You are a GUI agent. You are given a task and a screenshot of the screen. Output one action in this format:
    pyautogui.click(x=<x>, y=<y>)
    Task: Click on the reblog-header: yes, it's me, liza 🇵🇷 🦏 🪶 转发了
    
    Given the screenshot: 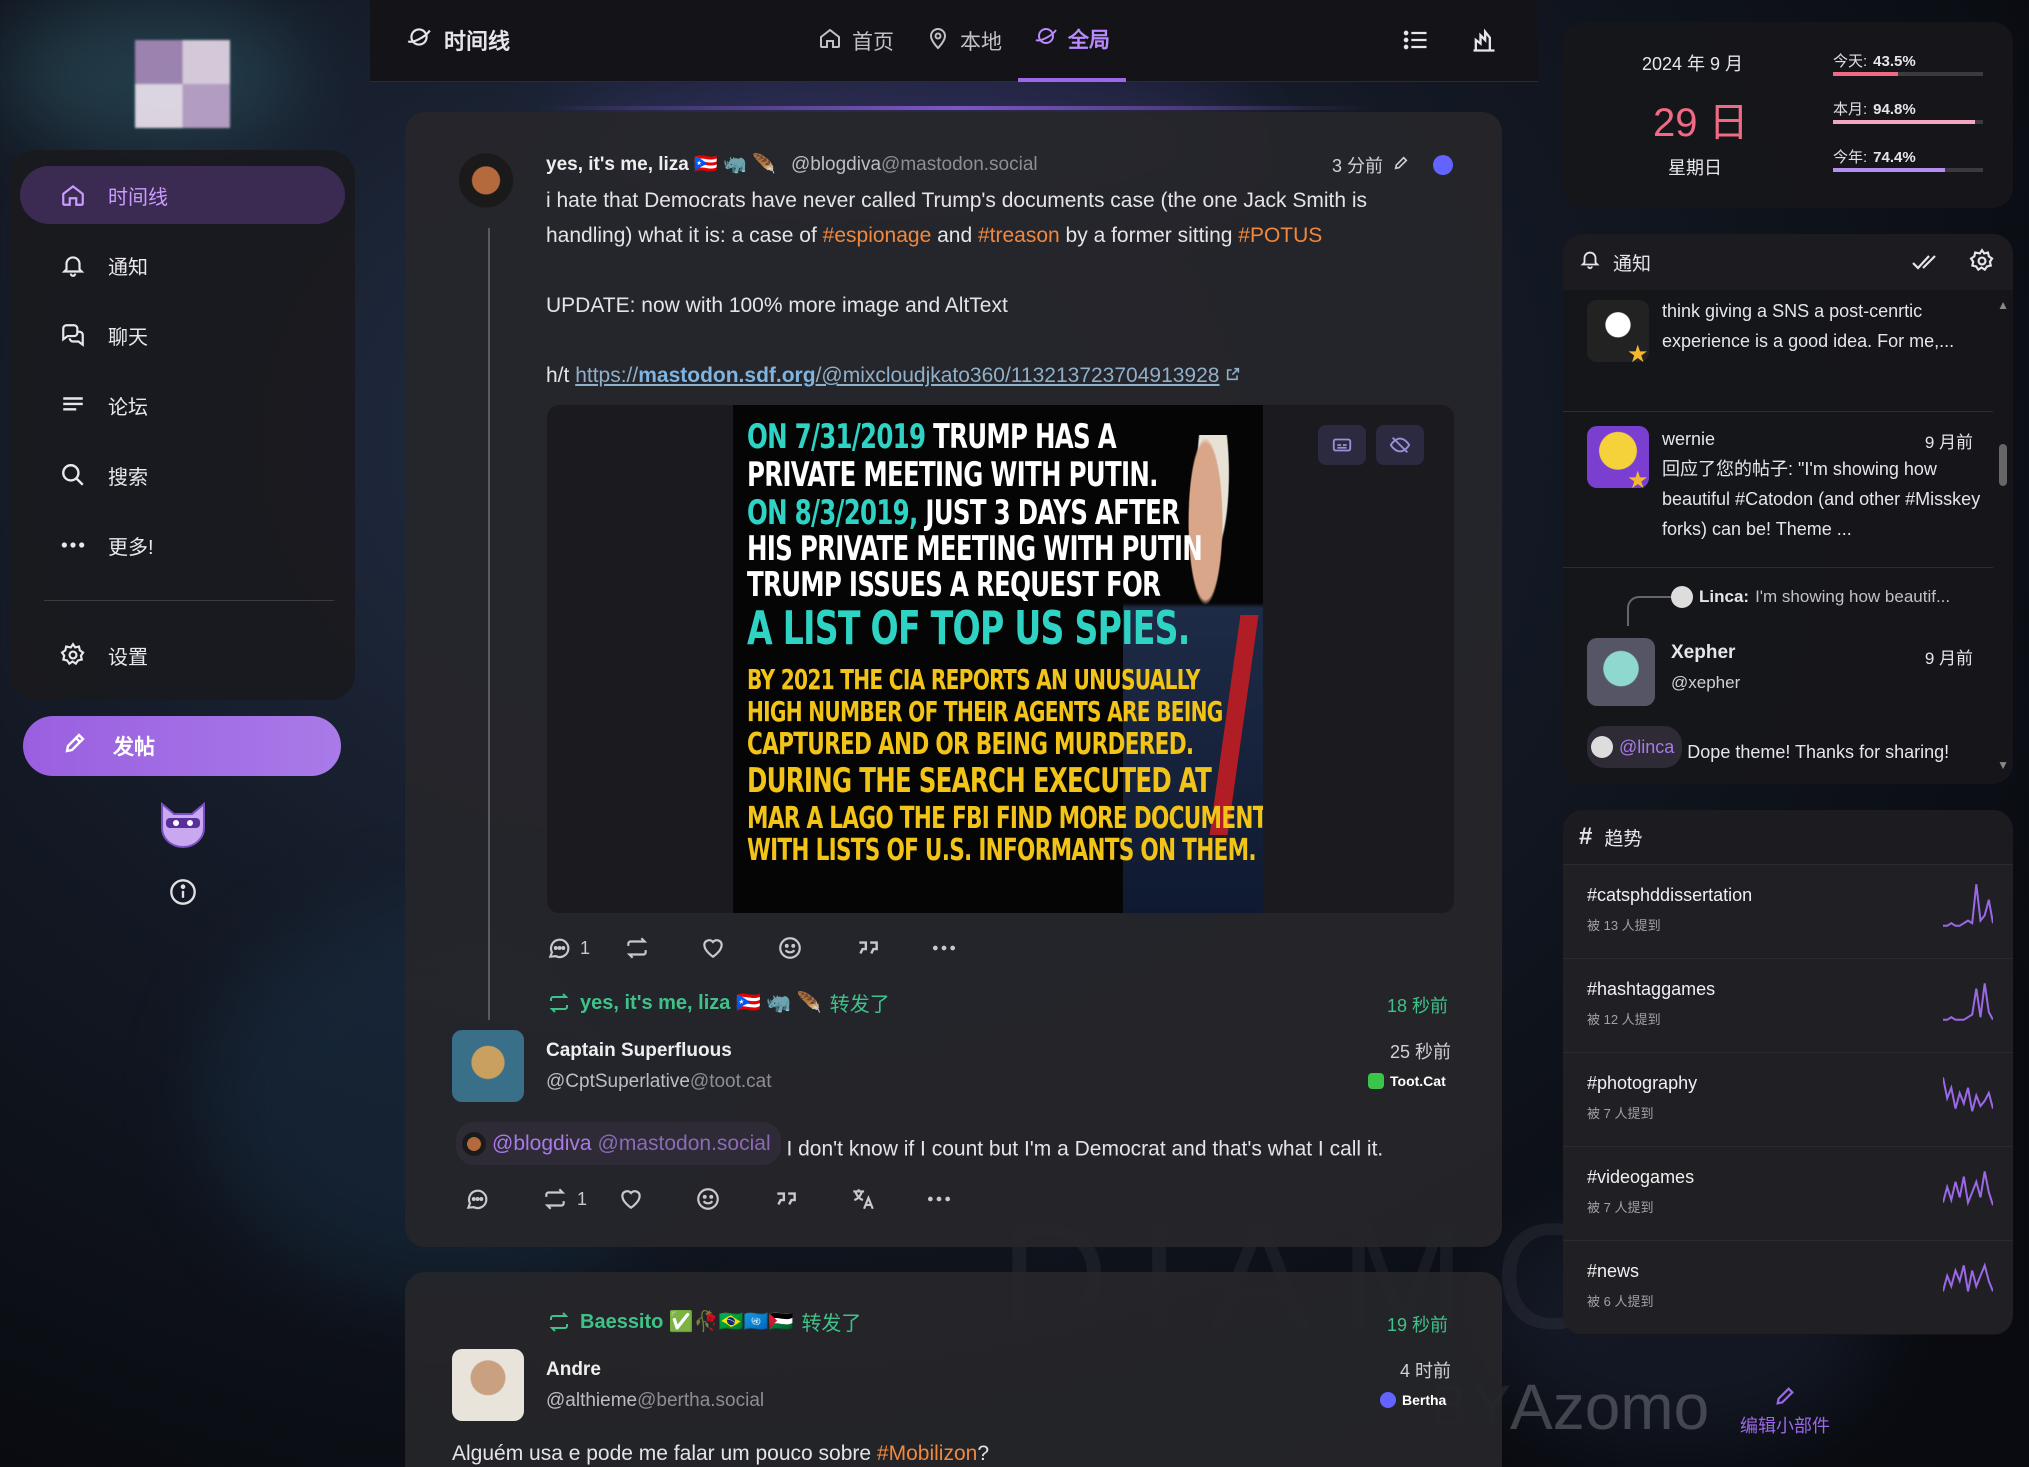 What is the action you would take?
    pyautogui.click(x=718, y=1002)
    